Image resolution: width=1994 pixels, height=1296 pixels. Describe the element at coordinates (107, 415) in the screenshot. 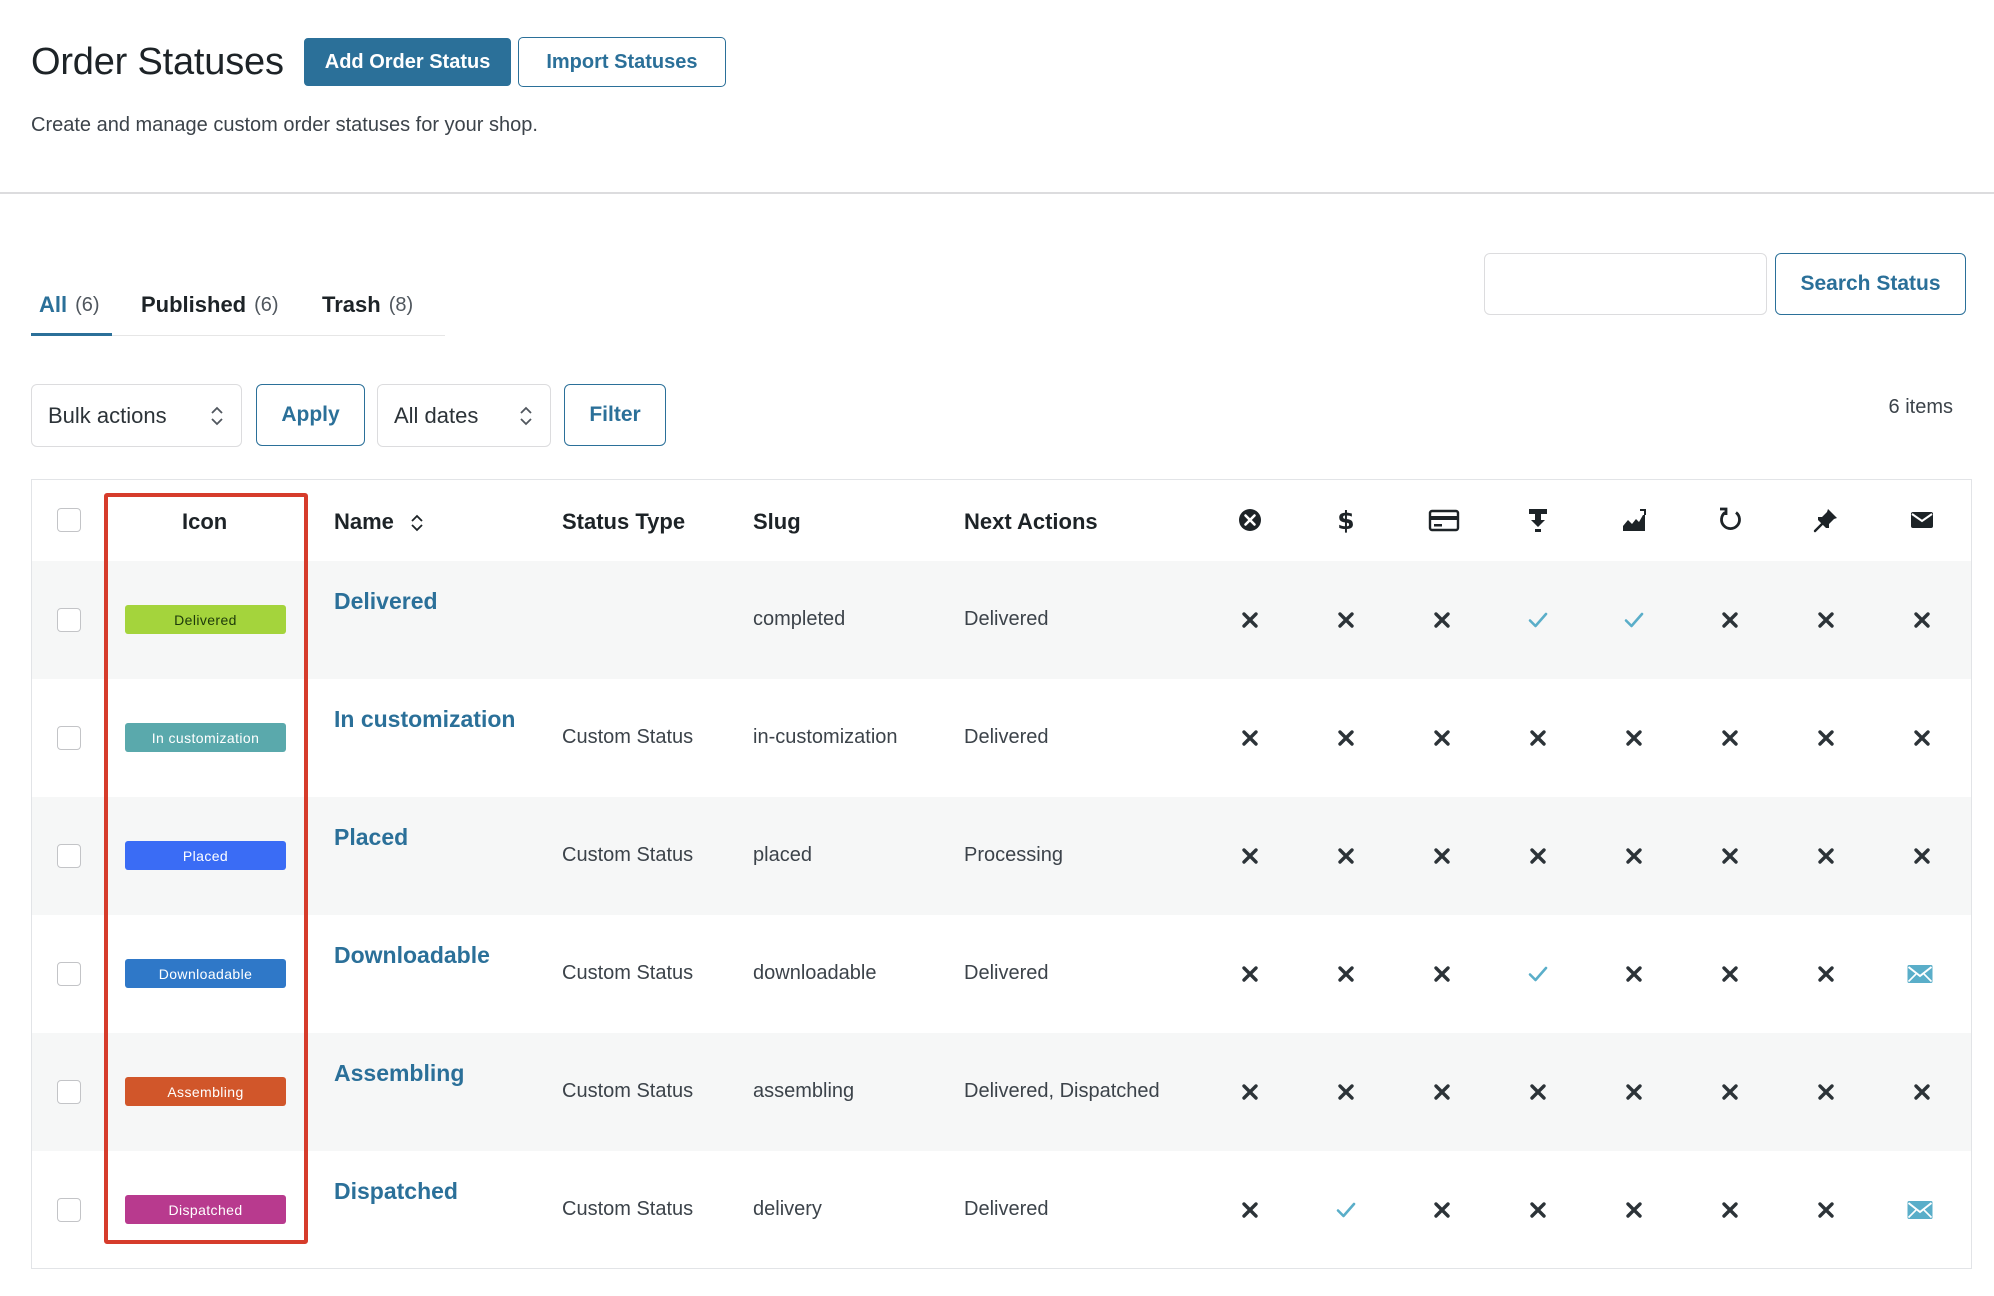

I see `bulk-actions-value: Bulk actions` at that location.